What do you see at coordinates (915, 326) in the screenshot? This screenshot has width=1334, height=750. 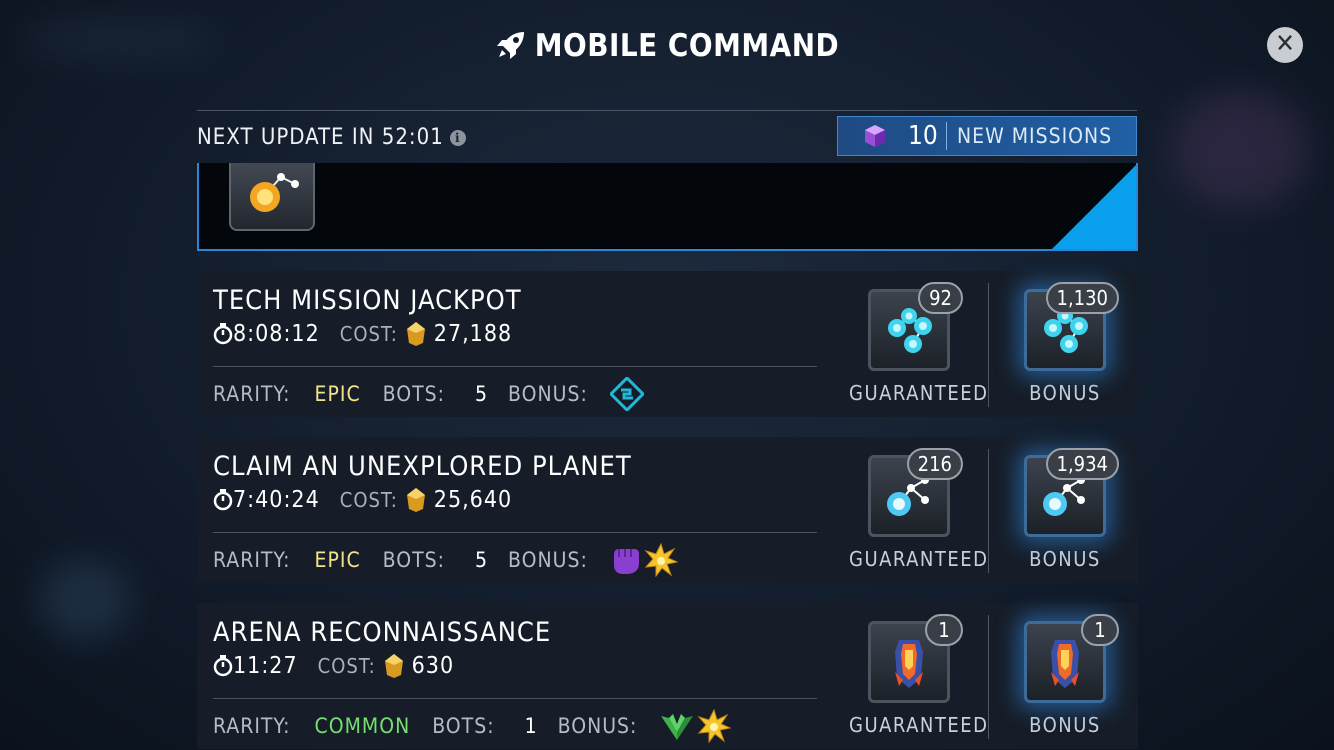 I see `reward-frame: 92` at bounding box center [915, 326].